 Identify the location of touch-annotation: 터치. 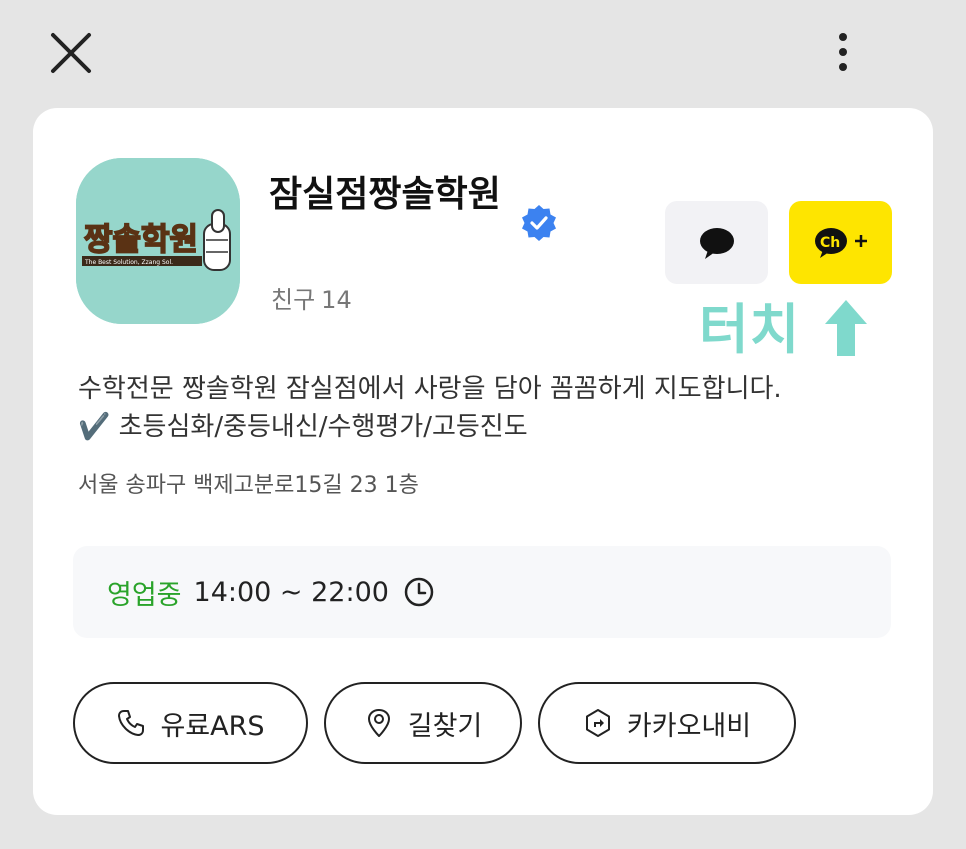
(750, 329).